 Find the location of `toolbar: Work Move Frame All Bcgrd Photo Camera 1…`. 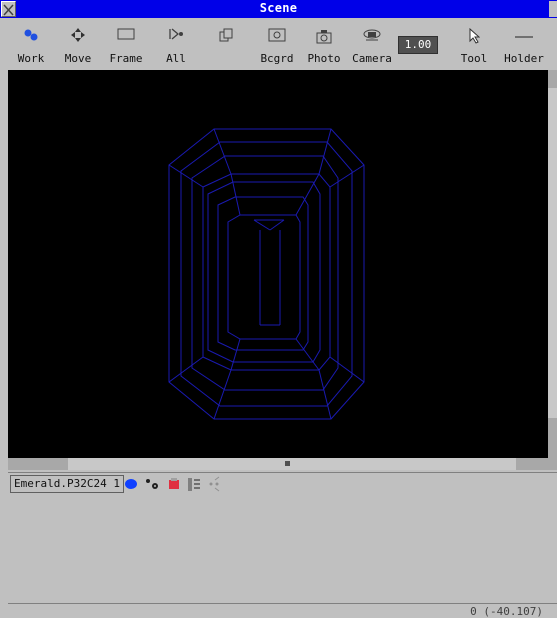

toolbar: Work Move Frame All Bcgrd Photo Camera 1… is located at coordinates (278, 52).